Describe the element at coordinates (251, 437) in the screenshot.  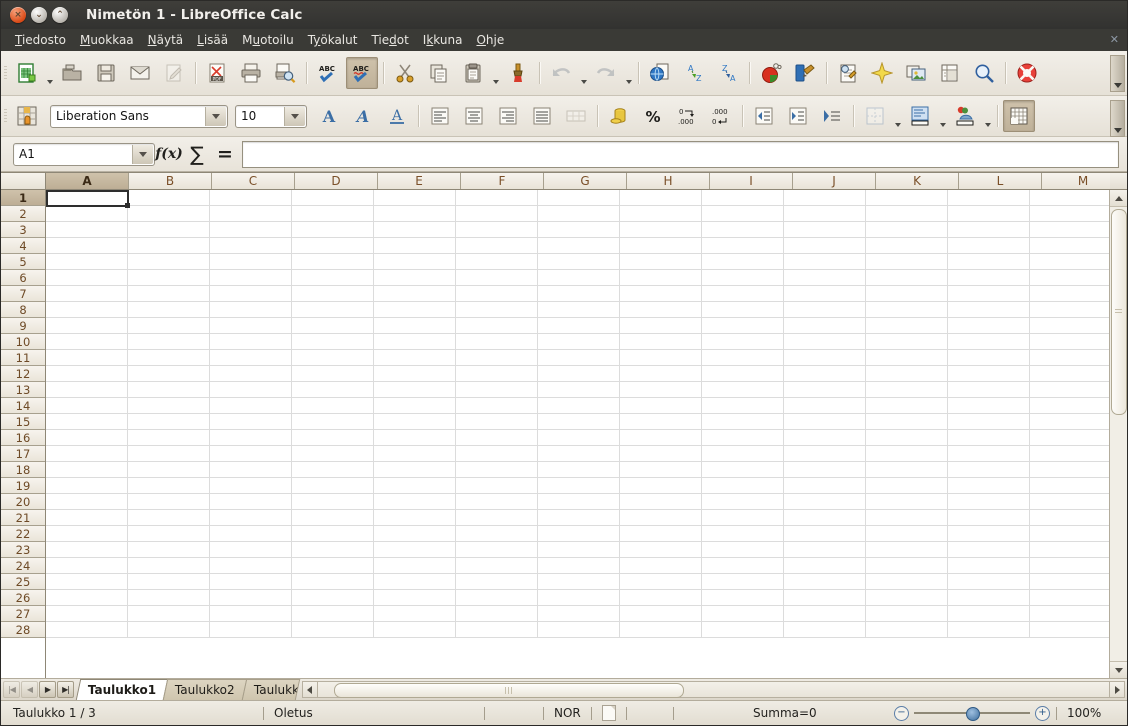
I see `cell-C16` at that location.